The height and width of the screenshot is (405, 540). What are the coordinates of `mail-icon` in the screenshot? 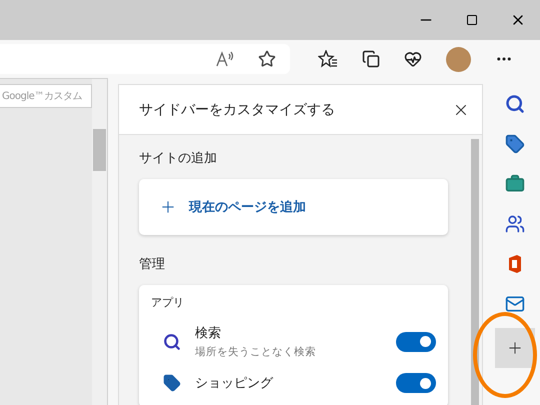 It's located at (515, 304).